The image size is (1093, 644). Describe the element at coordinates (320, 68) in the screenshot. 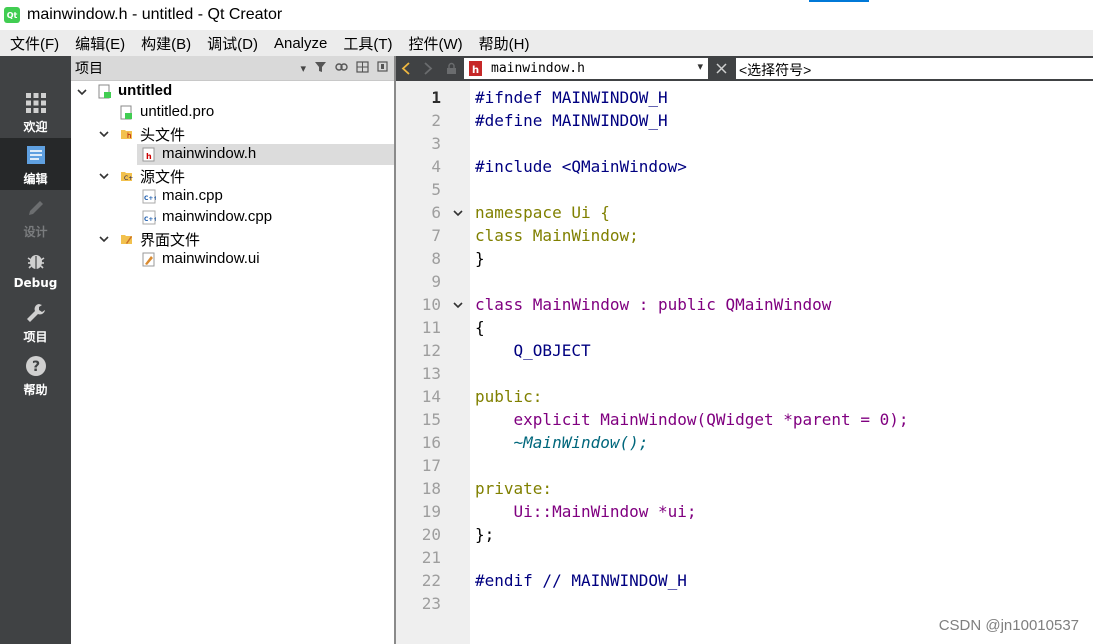

I see `filter-icon` at that location.